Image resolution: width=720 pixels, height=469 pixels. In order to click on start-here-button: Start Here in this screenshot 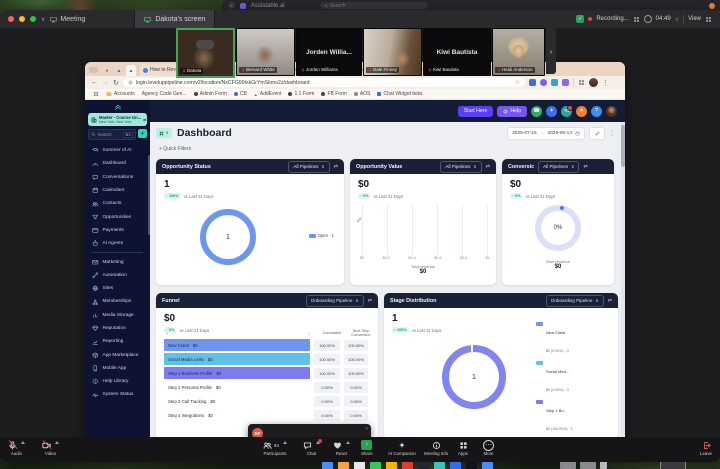, I will do `click(475, 111)`.